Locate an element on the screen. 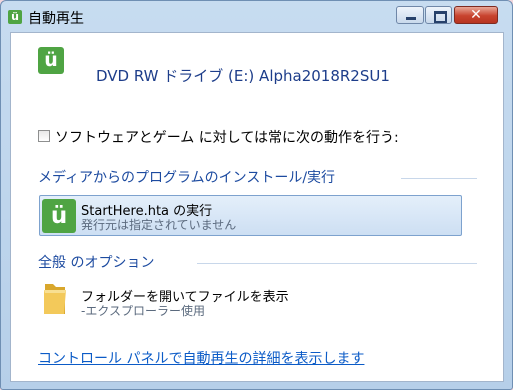 The height and width of the screenshot is (390, 513). device-title: DVD RW ドライブ (E:) Alpha2018R2SU1 is located at coordinates (243, 76).